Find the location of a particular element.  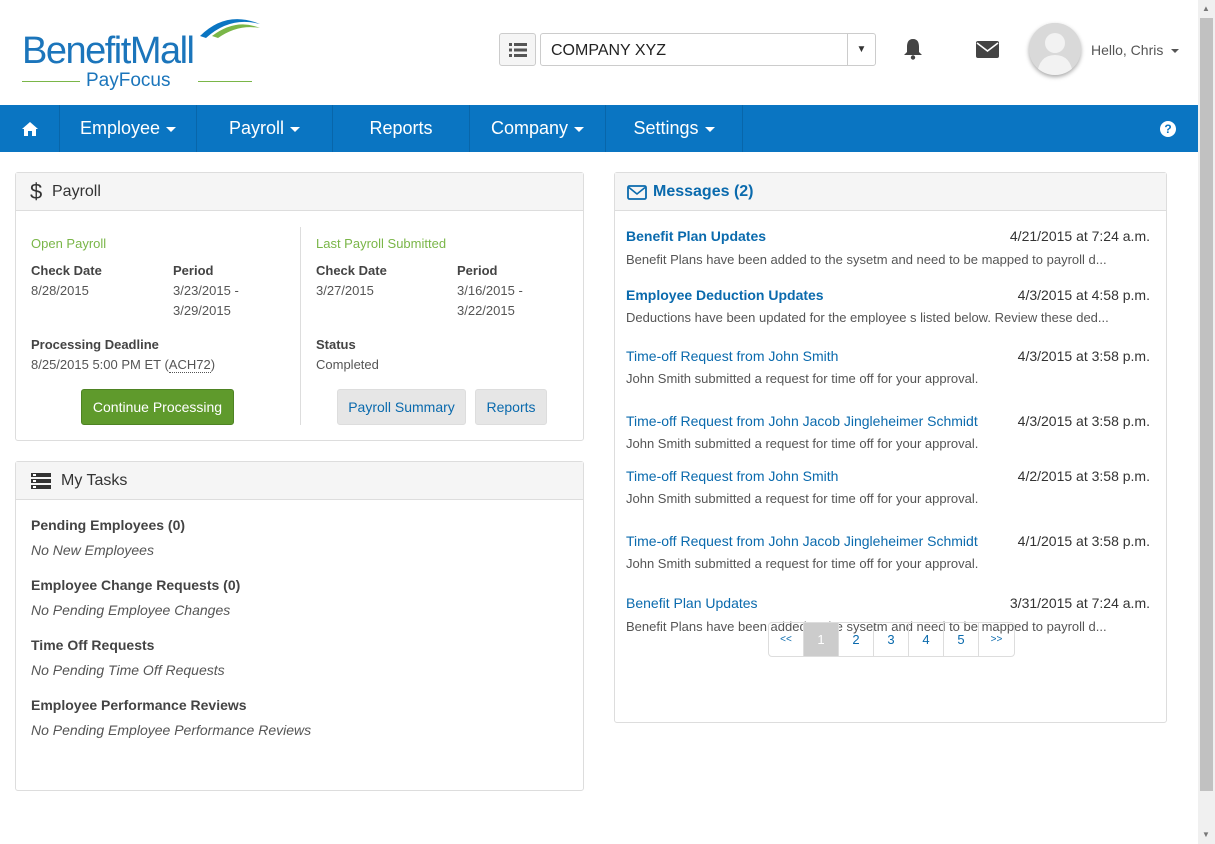

chevron-down-icon: ▼ is located at coordinates (861, 49).